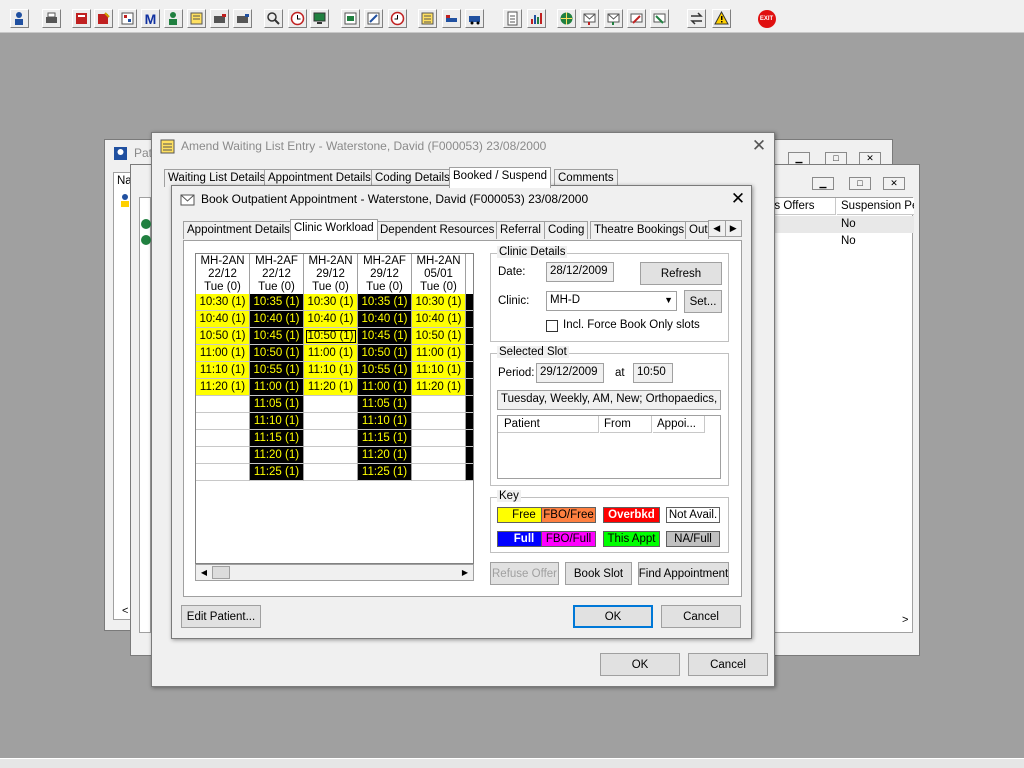 This screenshot has height=768, width=1024. What do you see at coordinates (766, 18) in the screenshot?
I see `exit-icon: EXIT` at bounding box center [766, 18].